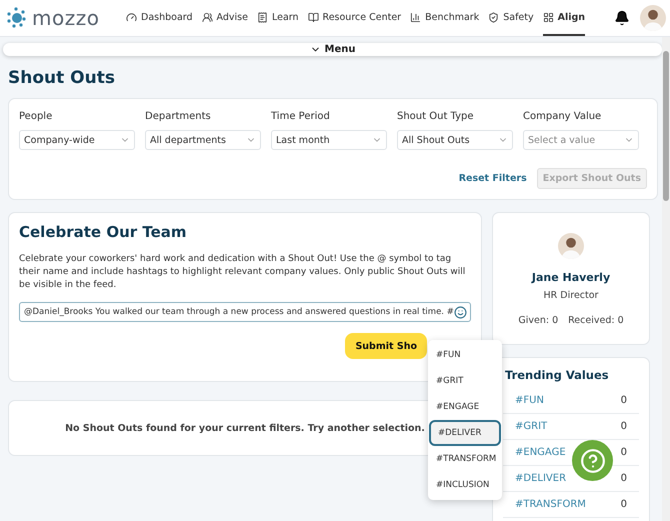 The width and height of the screenshot is (670, 521). I want to click on shield-icon, so click(494, 17).